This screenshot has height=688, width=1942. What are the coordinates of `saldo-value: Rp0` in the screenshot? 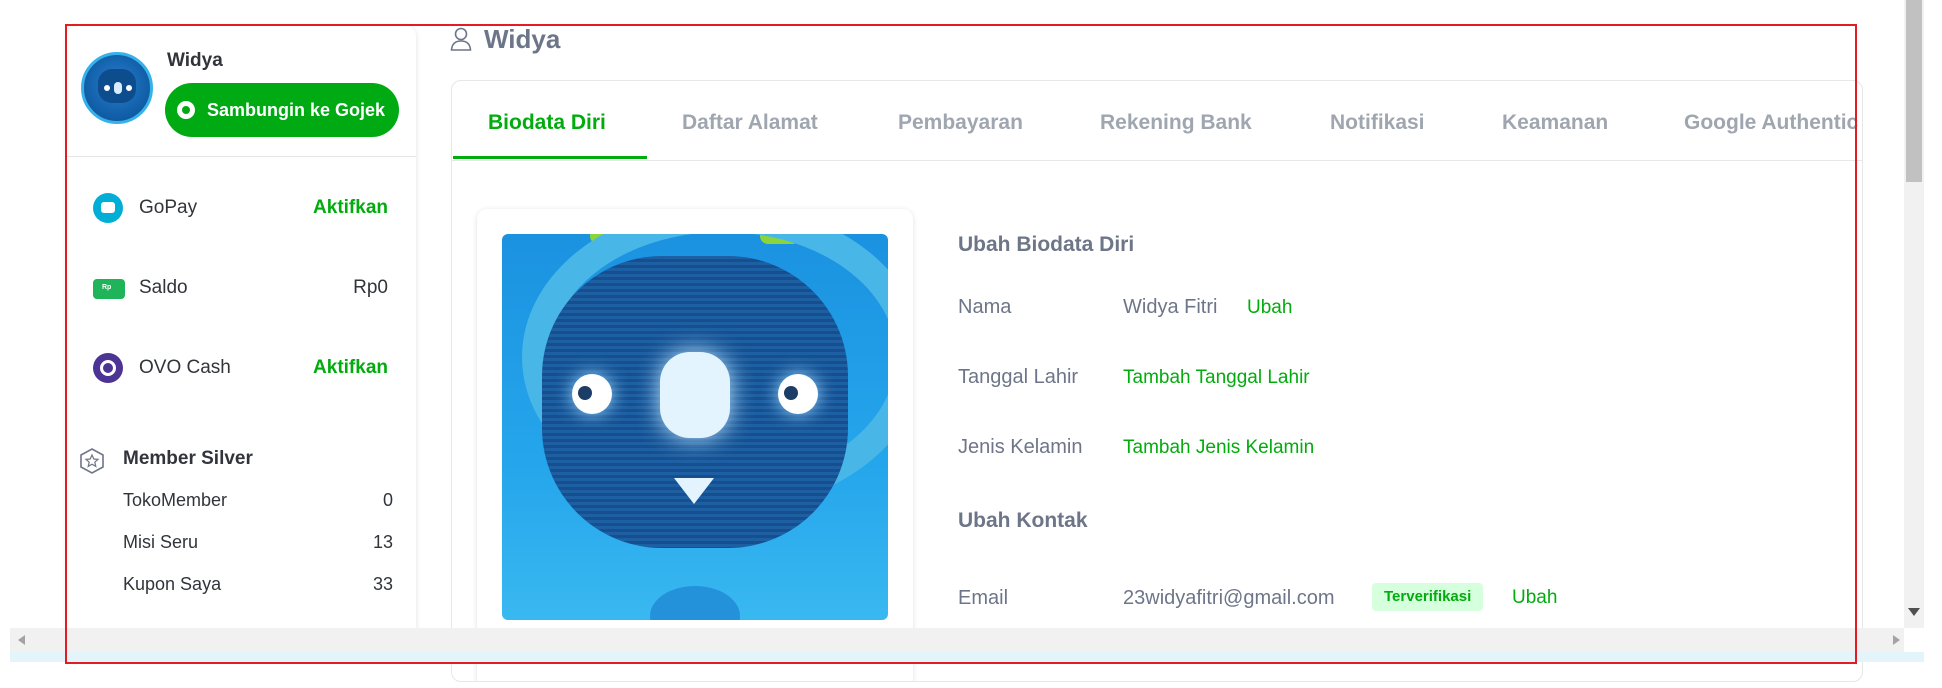 It's located at (370, 287).